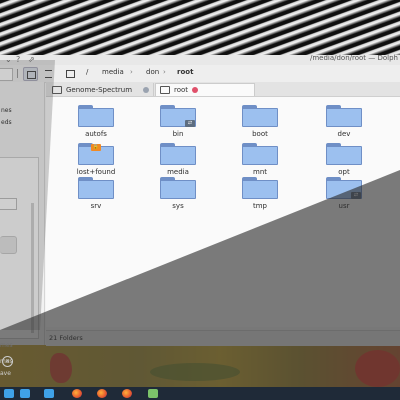 The width and height of the screenshot is (400, 400). I want to click on sidebar-item: eds, so click(6, 122).